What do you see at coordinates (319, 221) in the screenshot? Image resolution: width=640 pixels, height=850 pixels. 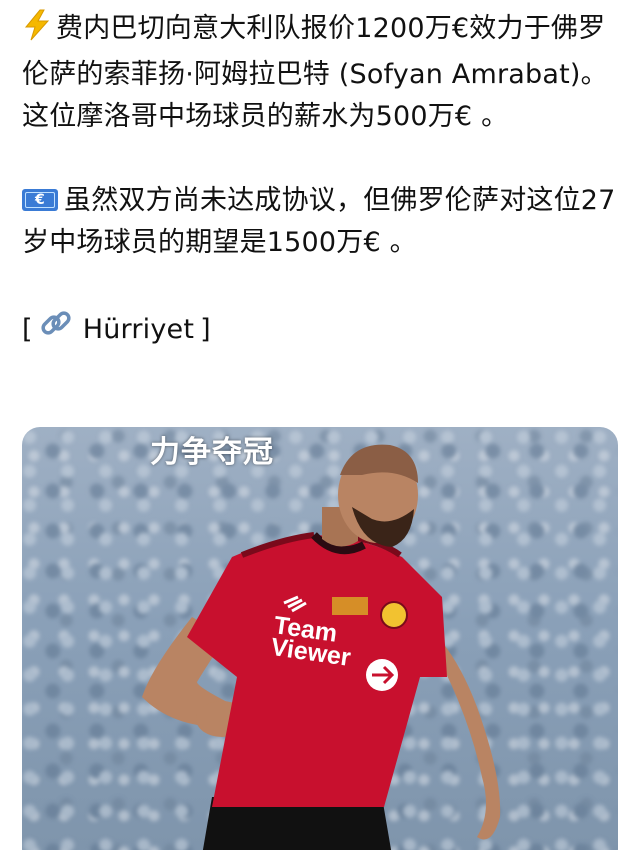 I see `paragraph-2-text: 虽然双方尚未达成协议，但佛罗伦萨对这位27岁中场球员的期望是1500万€ 。` at bounding box center [319, 221].